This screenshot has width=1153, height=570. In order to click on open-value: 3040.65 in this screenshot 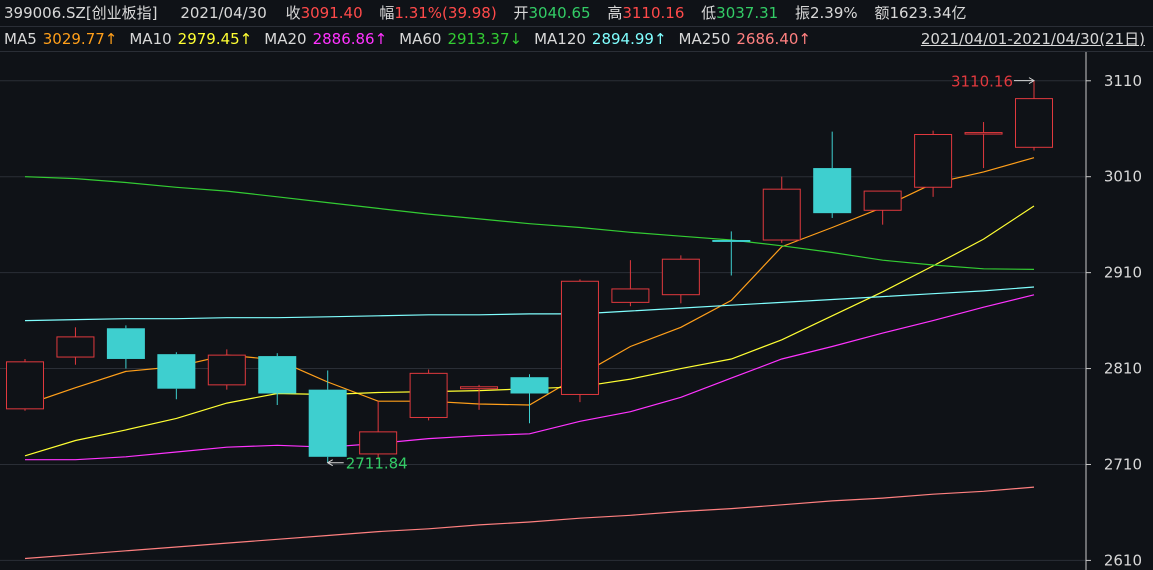, I will do `click(559, 13)`.